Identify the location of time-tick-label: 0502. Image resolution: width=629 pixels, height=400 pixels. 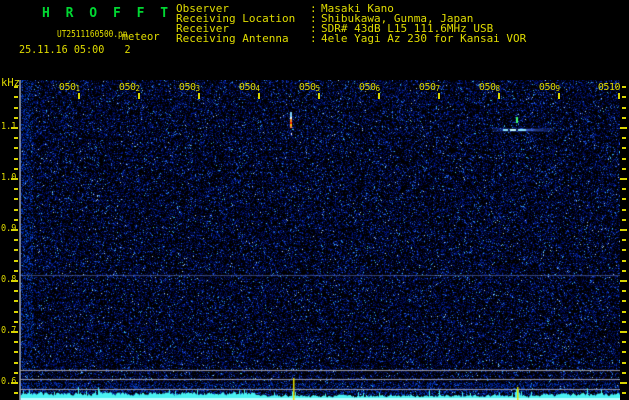
(129, 87).